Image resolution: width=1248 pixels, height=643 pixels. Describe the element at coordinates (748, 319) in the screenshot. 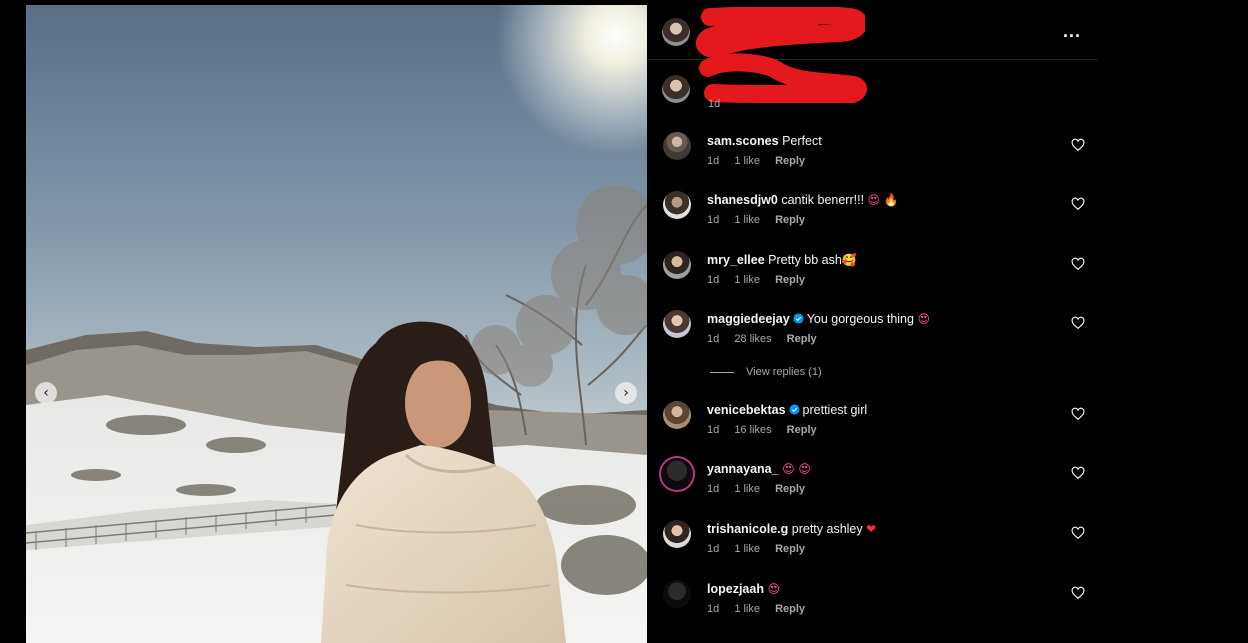

I see `comment-username: maggiedeejay` at that location.